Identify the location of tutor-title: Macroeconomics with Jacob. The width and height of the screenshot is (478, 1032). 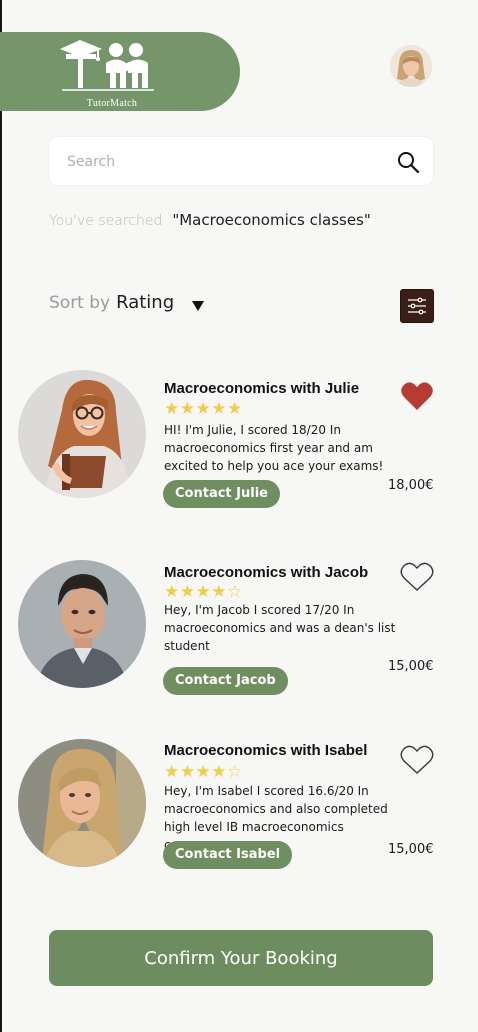
(266, 572).